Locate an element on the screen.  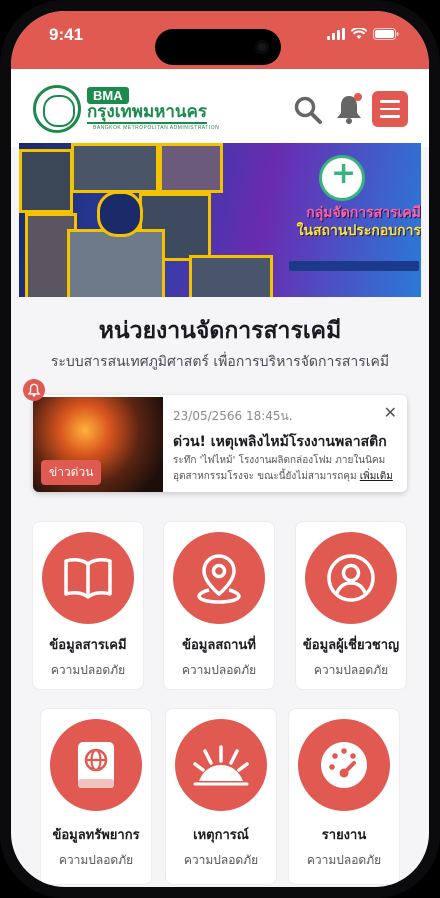
tile-title: ข้อมูลผู้เชี่ยวชาญ is located at coordinates (351, 645).